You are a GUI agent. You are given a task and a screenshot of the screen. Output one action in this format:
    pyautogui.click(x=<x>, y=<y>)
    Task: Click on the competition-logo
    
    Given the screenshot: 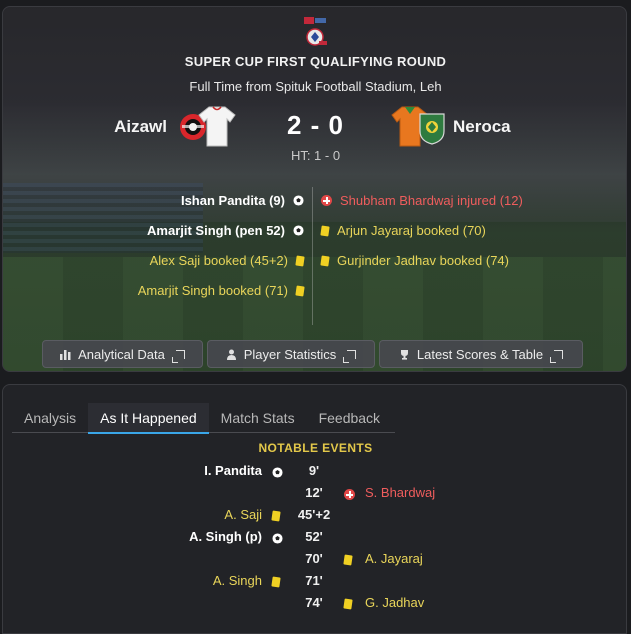 What is the action you would take?
    pyautogui.click(x=315, y=31)
    